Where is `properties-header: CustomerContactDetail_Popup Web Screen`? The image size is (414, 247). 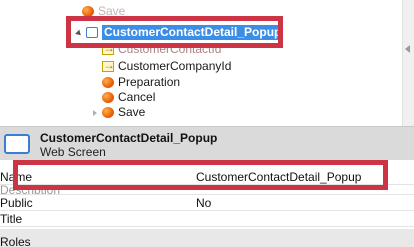
properties-header: CustomerContactDetail_Popup Web Screen is located at coordinates (207, 143).